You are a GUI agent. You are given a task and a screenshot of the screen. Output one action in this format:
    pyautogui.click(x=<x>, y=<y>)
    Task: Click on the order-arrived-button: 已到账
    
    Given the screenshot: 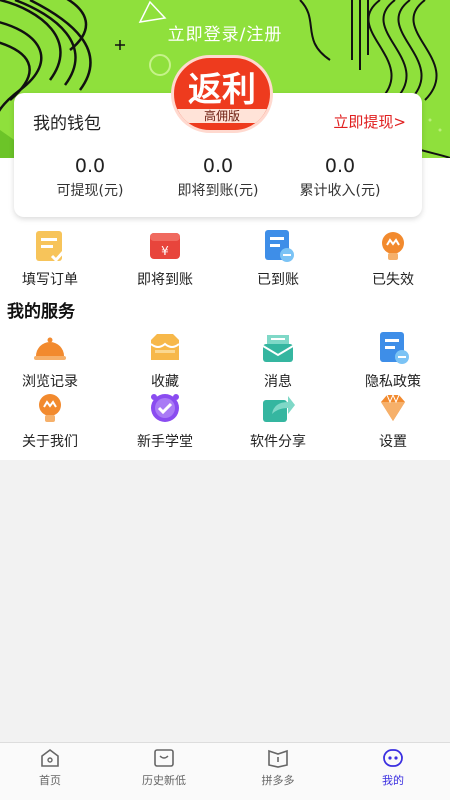 What is the action you would take?
    pyautogui.click(x=278, y=258)
    